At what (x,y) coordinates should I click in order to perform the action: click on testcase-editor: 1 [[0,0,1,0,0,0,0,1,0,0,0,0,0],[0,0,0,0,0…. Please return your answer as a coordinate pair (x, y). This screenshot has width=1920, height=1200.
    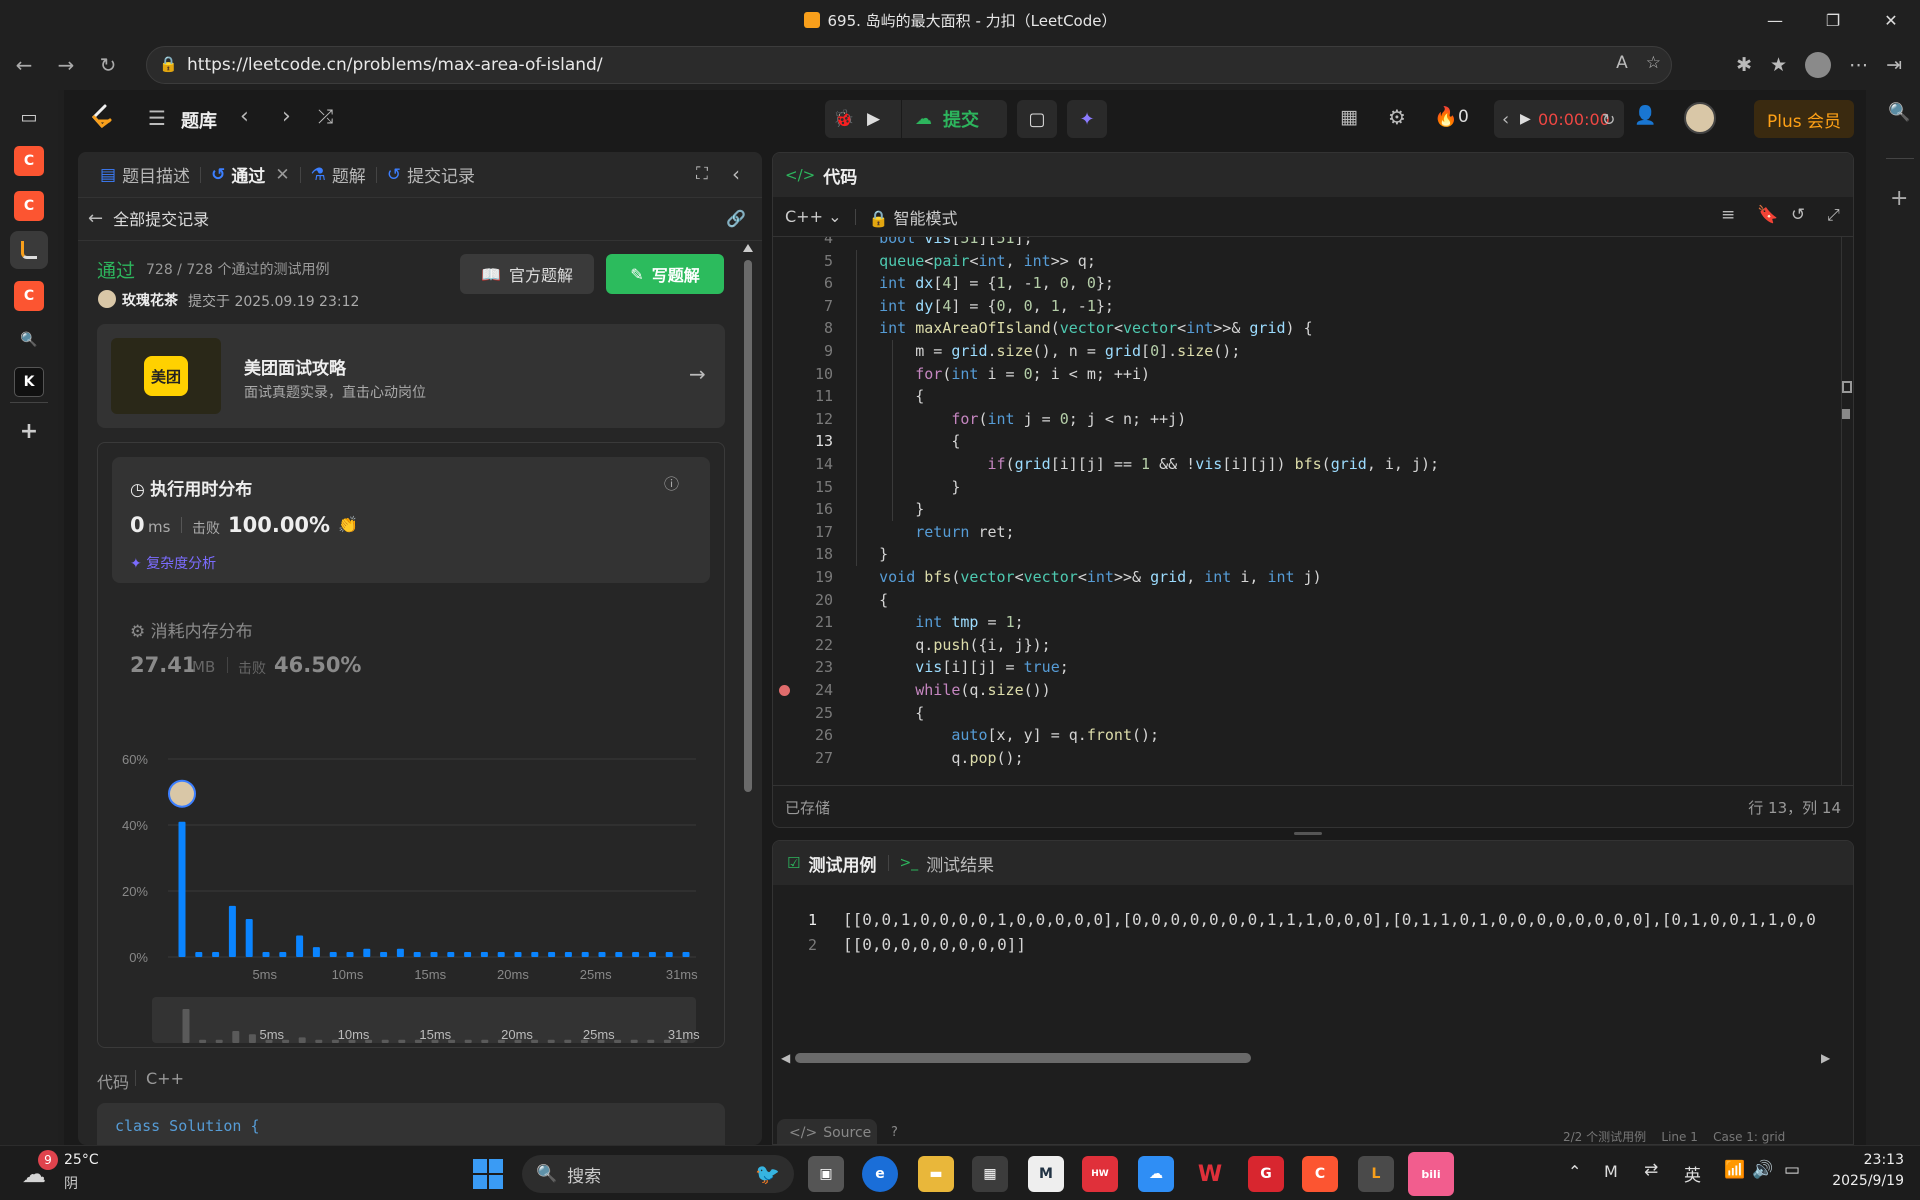
    Looking at the image, I should click on (1305, 939).